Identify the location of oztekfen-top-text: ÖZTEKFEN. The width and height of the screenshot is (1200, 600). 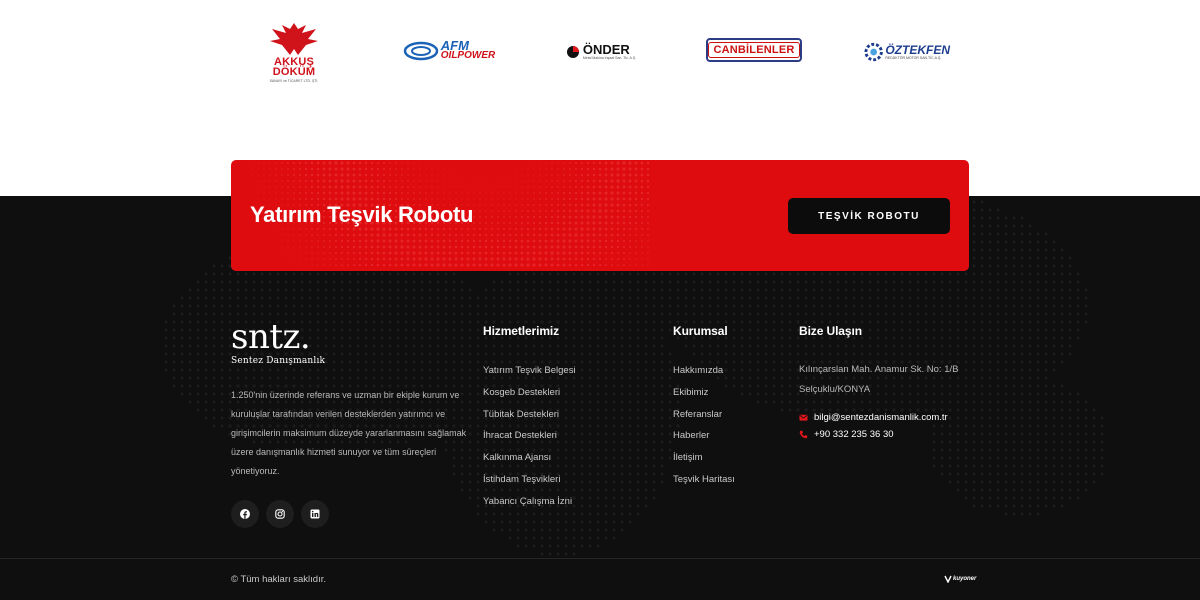
(917, 50).